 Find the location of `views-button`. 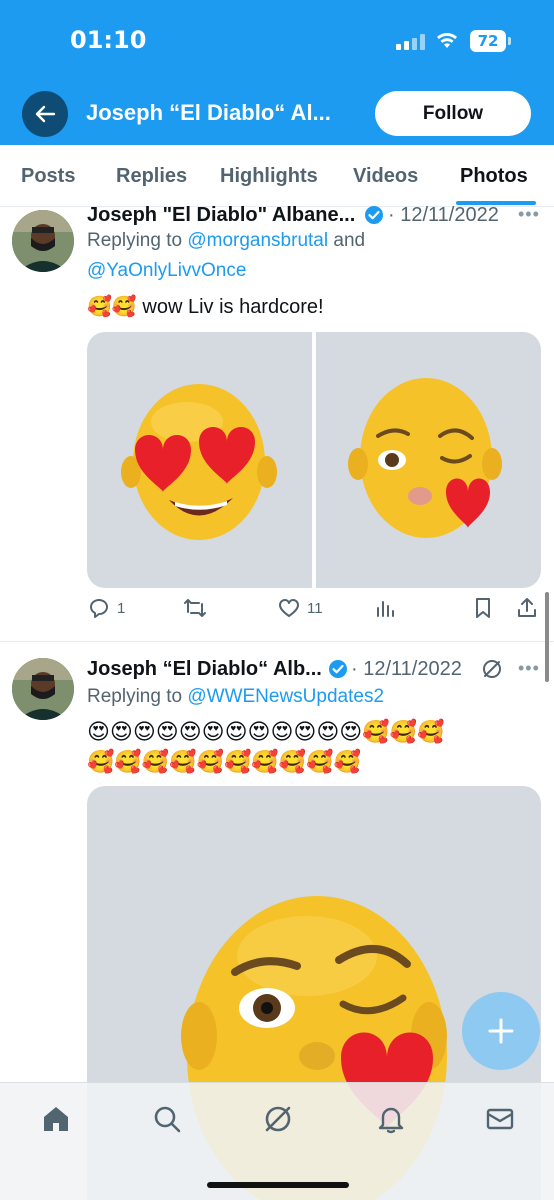

views-button is located at coordinates (385, 608).